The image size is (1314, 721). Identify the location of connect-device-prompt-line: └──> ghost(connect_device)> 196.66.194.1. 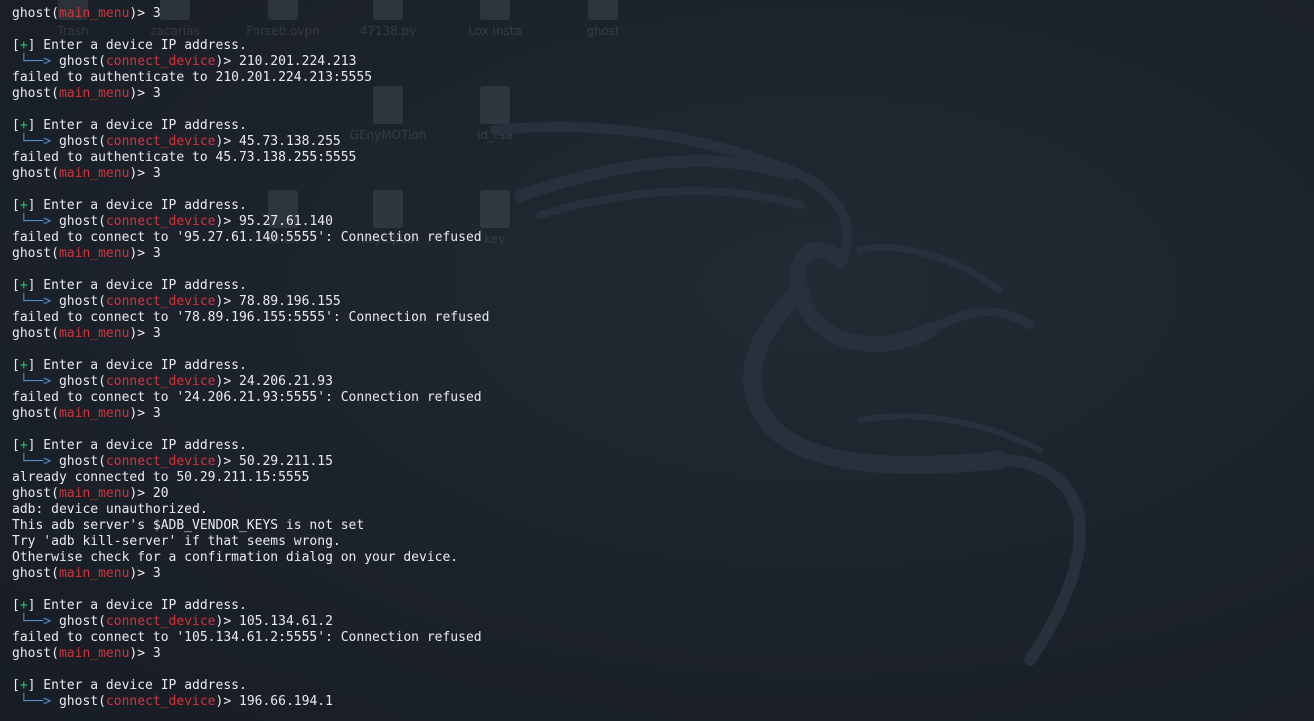
(657, 702).